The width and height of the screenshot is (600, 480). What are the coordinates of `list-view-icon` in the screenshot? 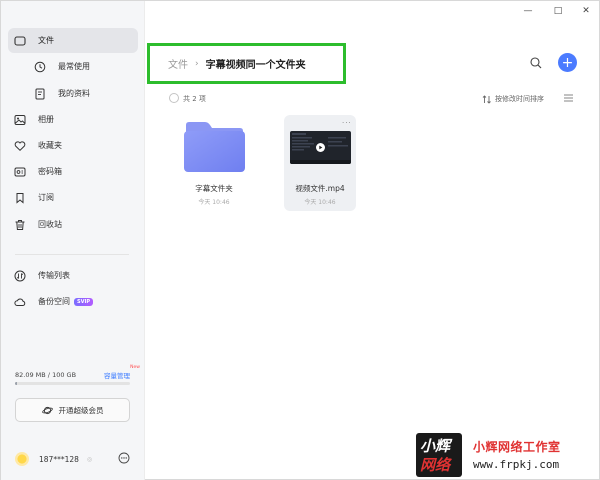 It's located at (568, 98).